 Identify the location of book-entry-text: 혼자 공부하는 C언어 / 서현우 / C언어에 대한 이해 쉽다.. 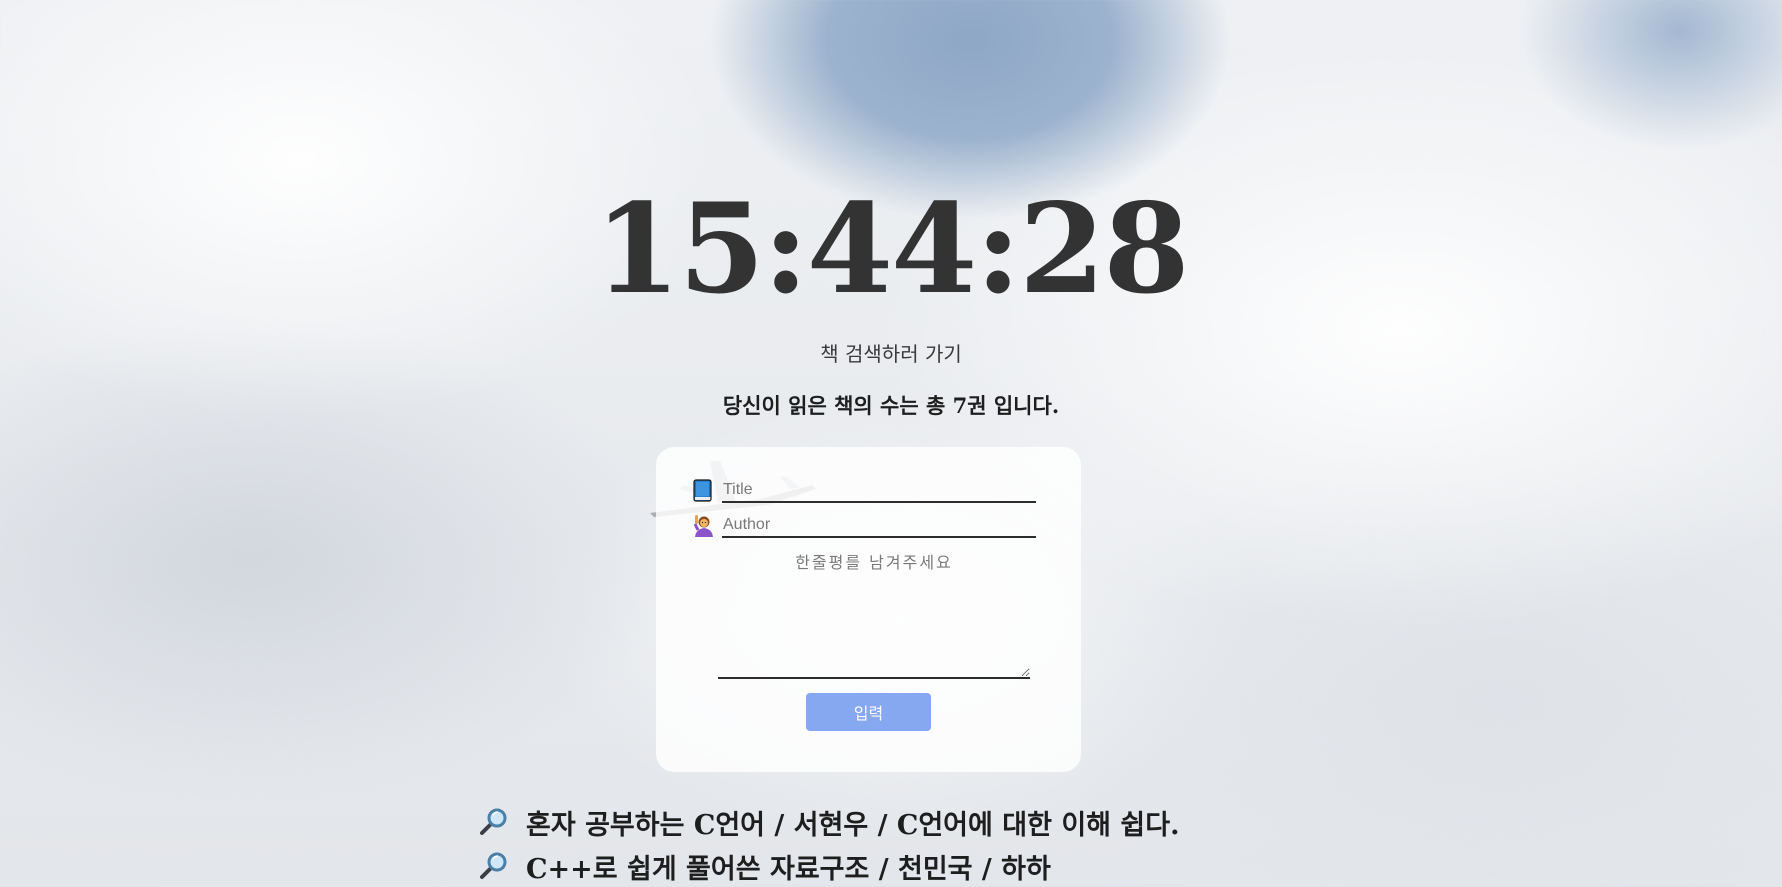
(853, 825).